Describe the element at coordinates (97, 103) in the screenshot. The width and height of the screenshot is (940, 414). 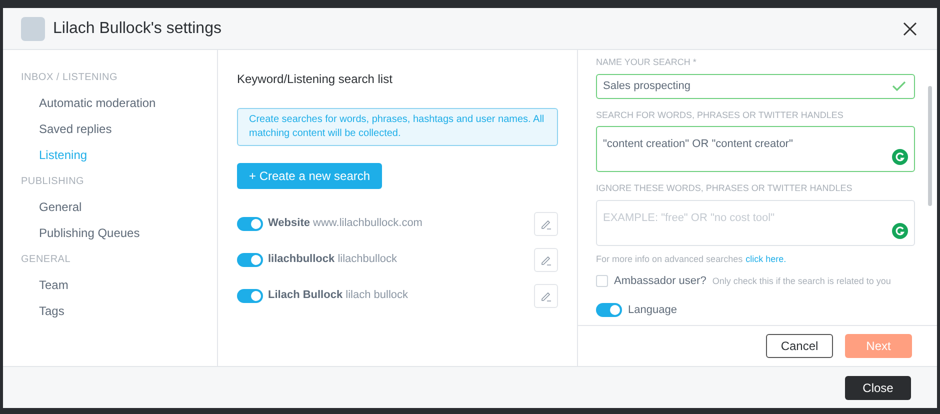
I see `sidebar-item: Automatic moderation` at that location.